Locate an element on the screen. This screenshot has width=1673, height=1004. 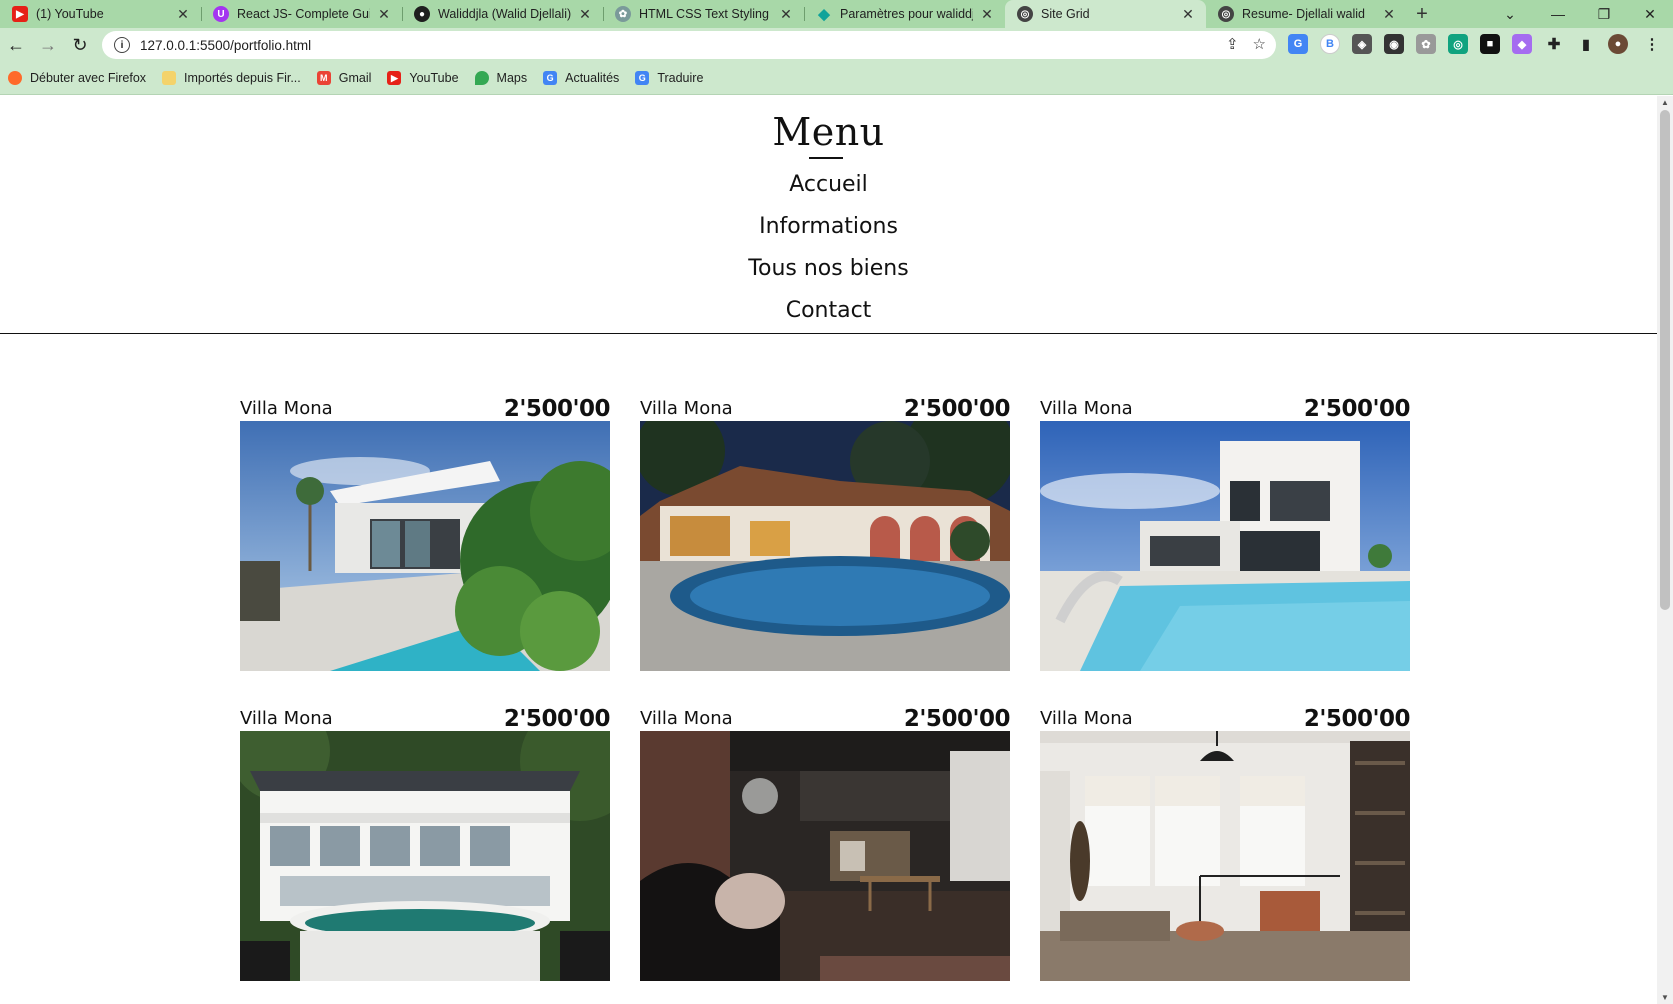
bookmark-item: Débuter avec Firefox is located at coordinates (77, 78).